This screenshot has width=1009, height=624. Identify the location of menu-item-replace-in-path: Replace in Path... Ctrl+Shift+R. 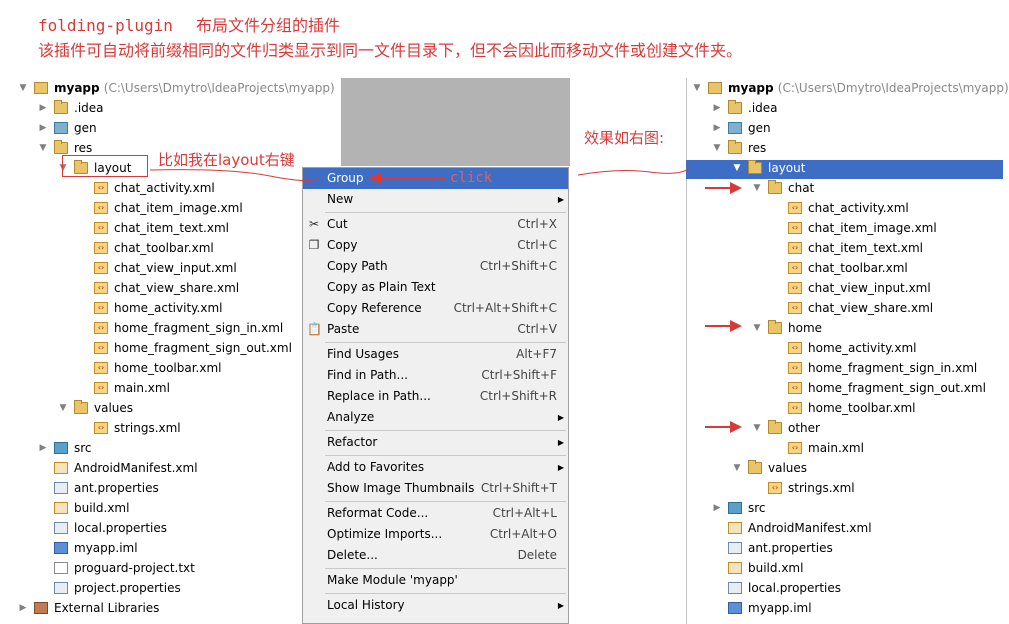
(435, 396).